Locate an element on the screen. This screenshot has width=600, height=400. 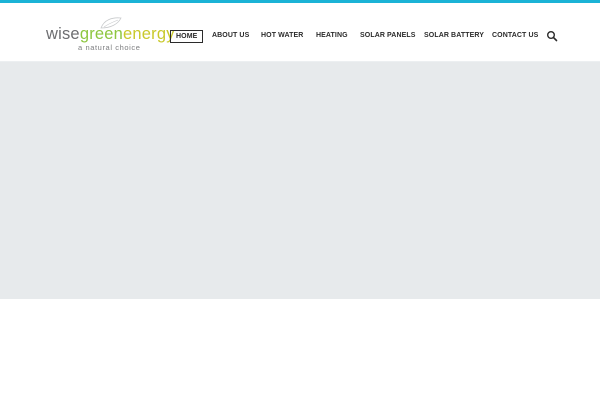
logo-wordmark: wisegreenenergy is located at coordinates (110, 34).